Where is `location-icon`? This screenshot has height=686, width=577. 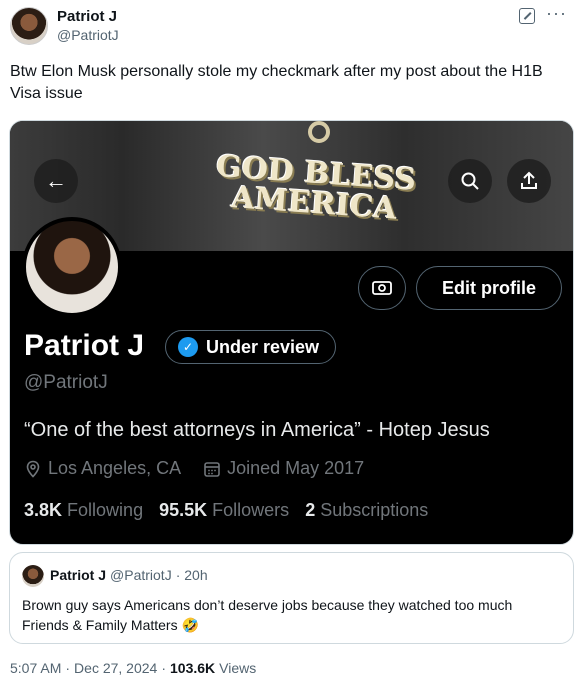
location-icon is located at coordinates (33, 469).